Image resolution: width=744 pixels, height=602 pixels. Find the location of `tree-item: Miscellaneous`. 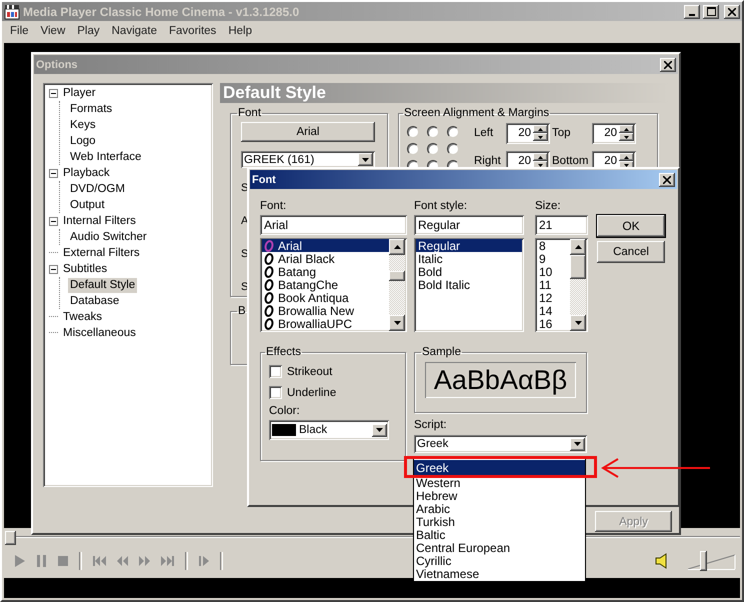

tree-item: Miscellaneous is located at coordinates (99, 333).